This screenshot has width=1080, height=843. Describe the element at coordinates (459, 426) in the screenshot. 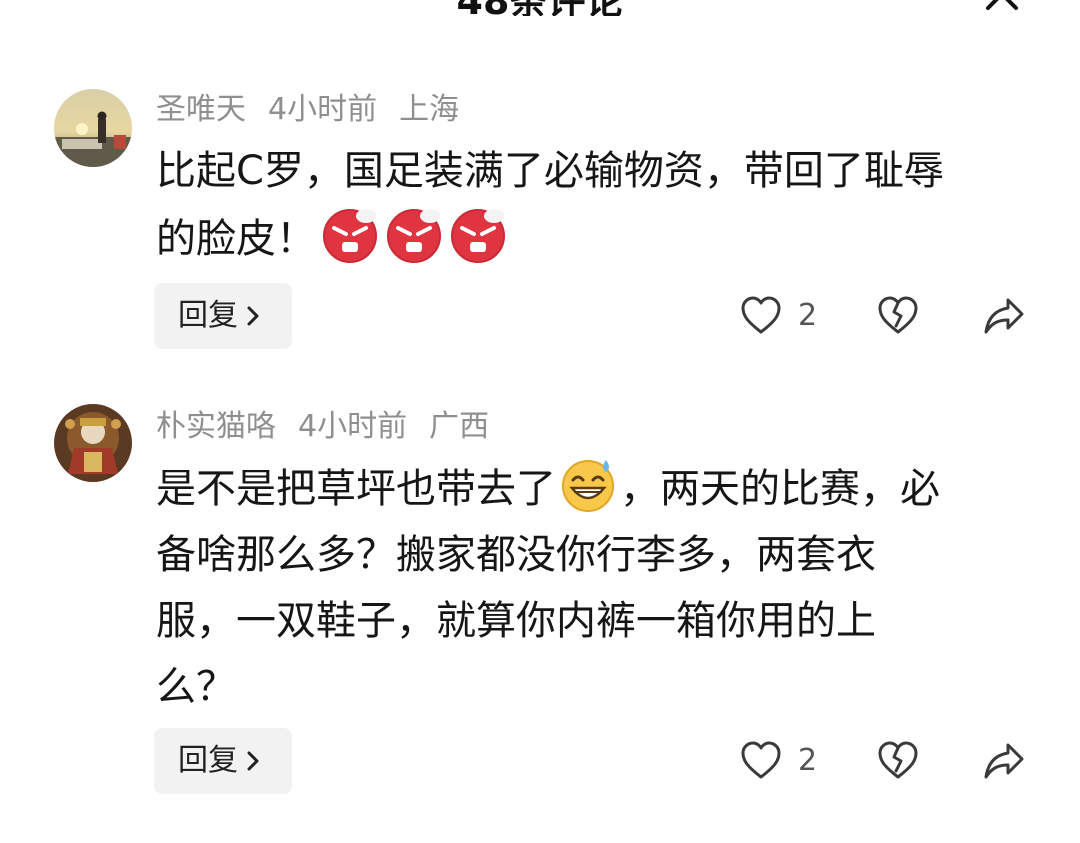

I see `comment-location: 广西` at that location.